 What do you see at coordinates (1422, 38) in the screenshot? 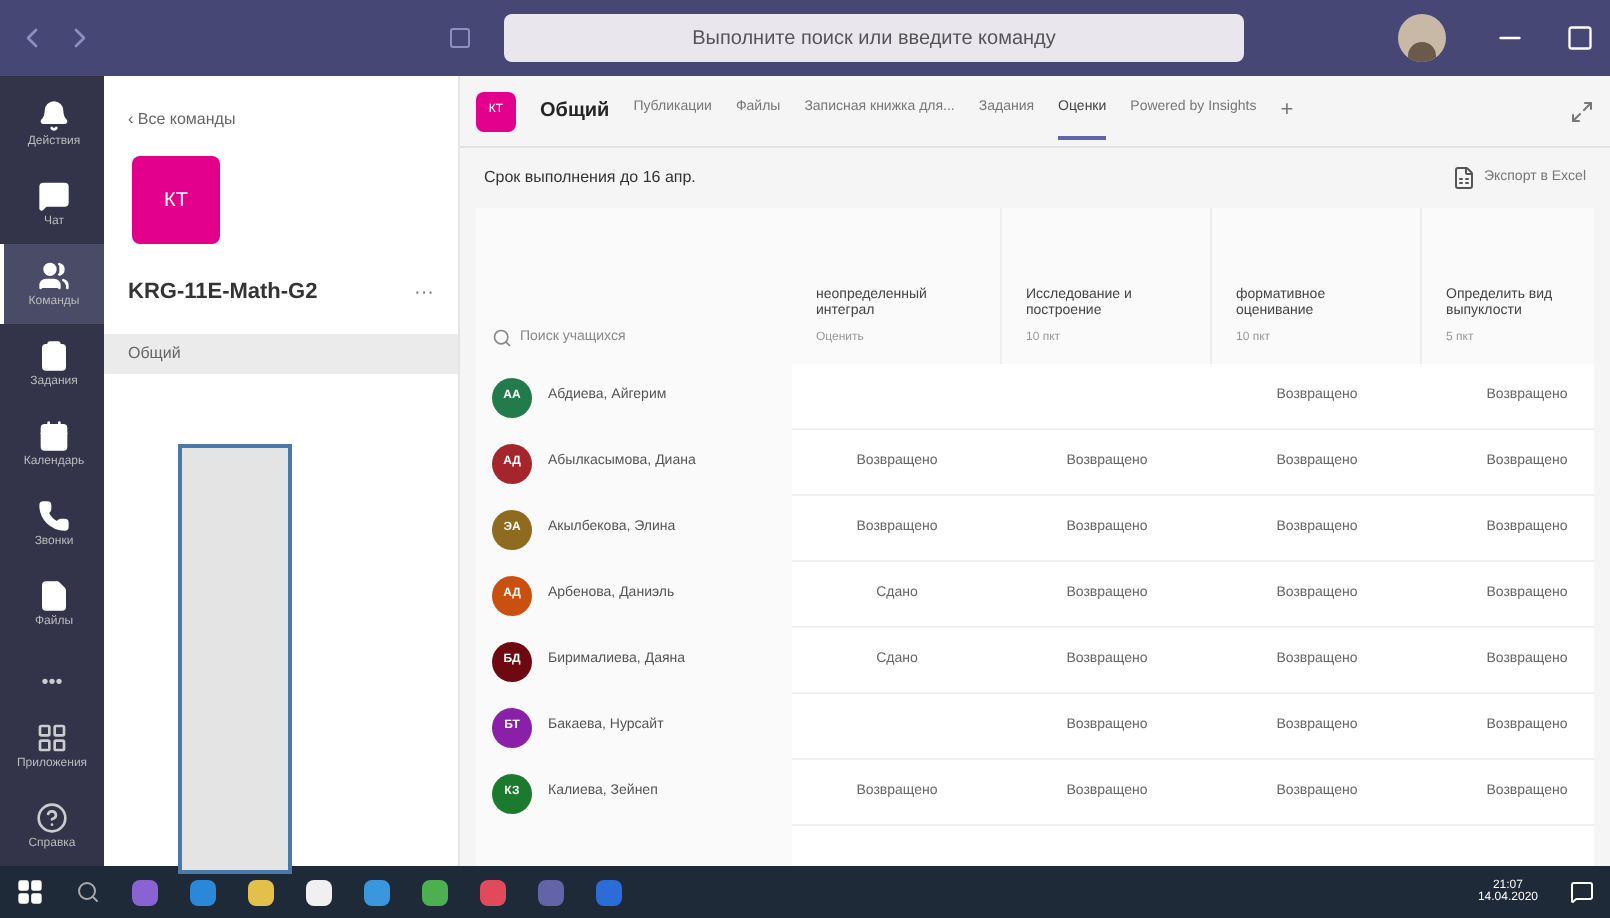
I see `avatar` at bounding box center [1422, 38].